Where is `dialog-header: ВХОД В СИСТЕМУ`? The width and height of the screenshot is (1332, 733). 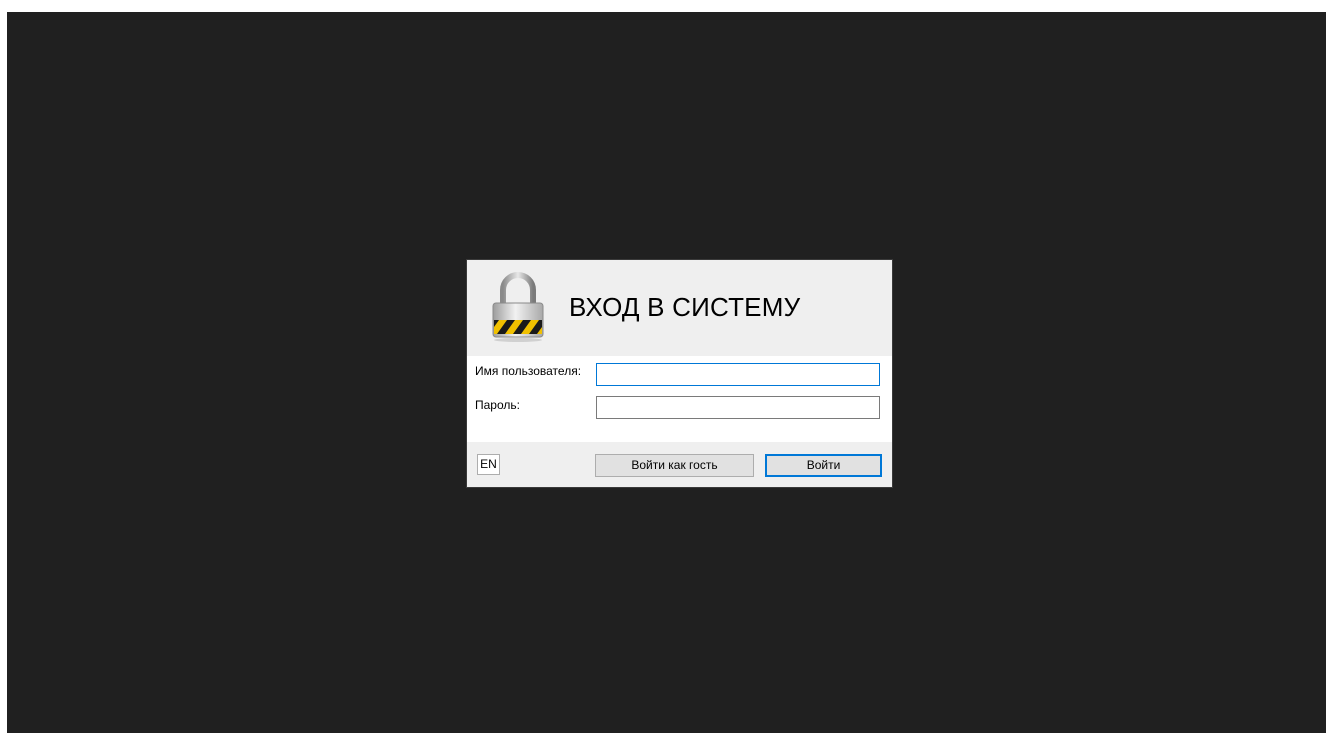 dialog-header: ВХОД В СИСТЕМУ is located at coordinates (679, 308).